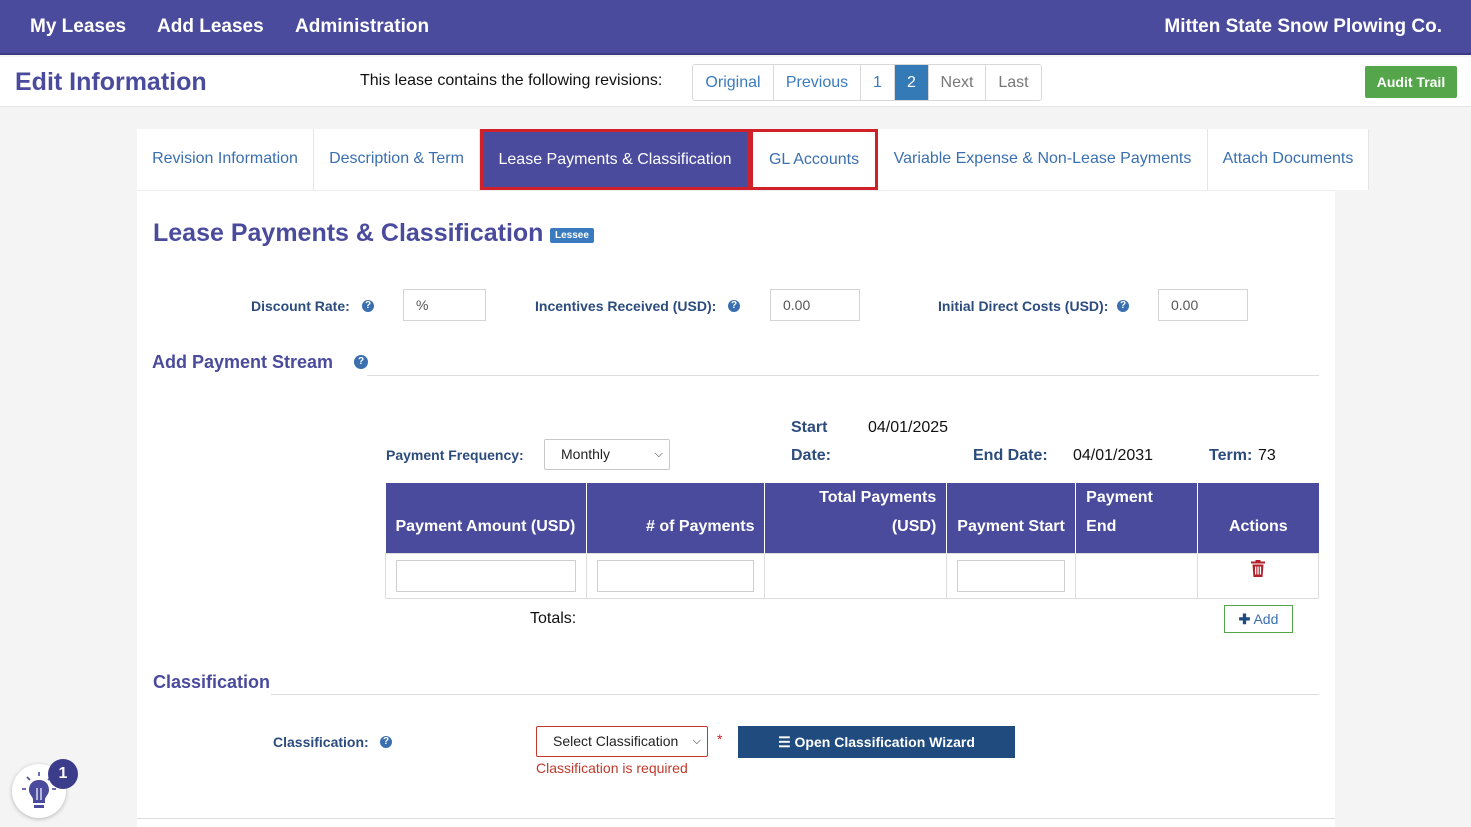 Image resolution: width=1471 pixels, height=827 pixels. What do you see at coordinates (1258, 518) in the screenshot?
I see `col-actions: Actions` at bounding box center [1258, 518].